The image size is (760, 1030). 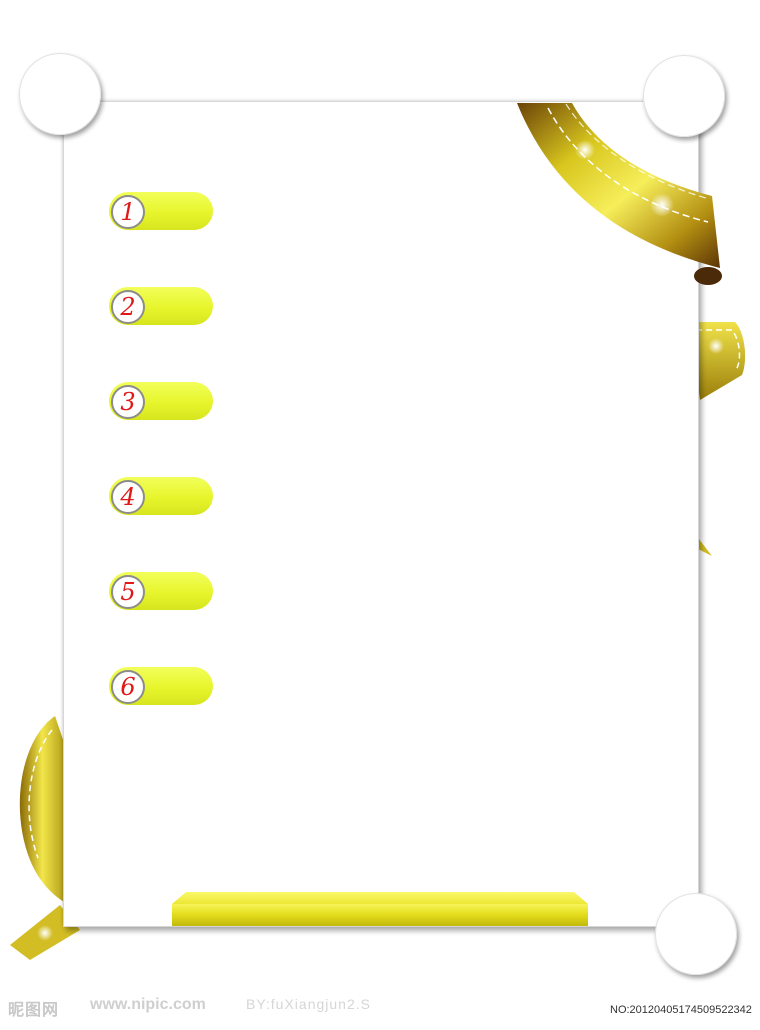 I want to click on list-item-1: 1, so click(x=161, y=211).